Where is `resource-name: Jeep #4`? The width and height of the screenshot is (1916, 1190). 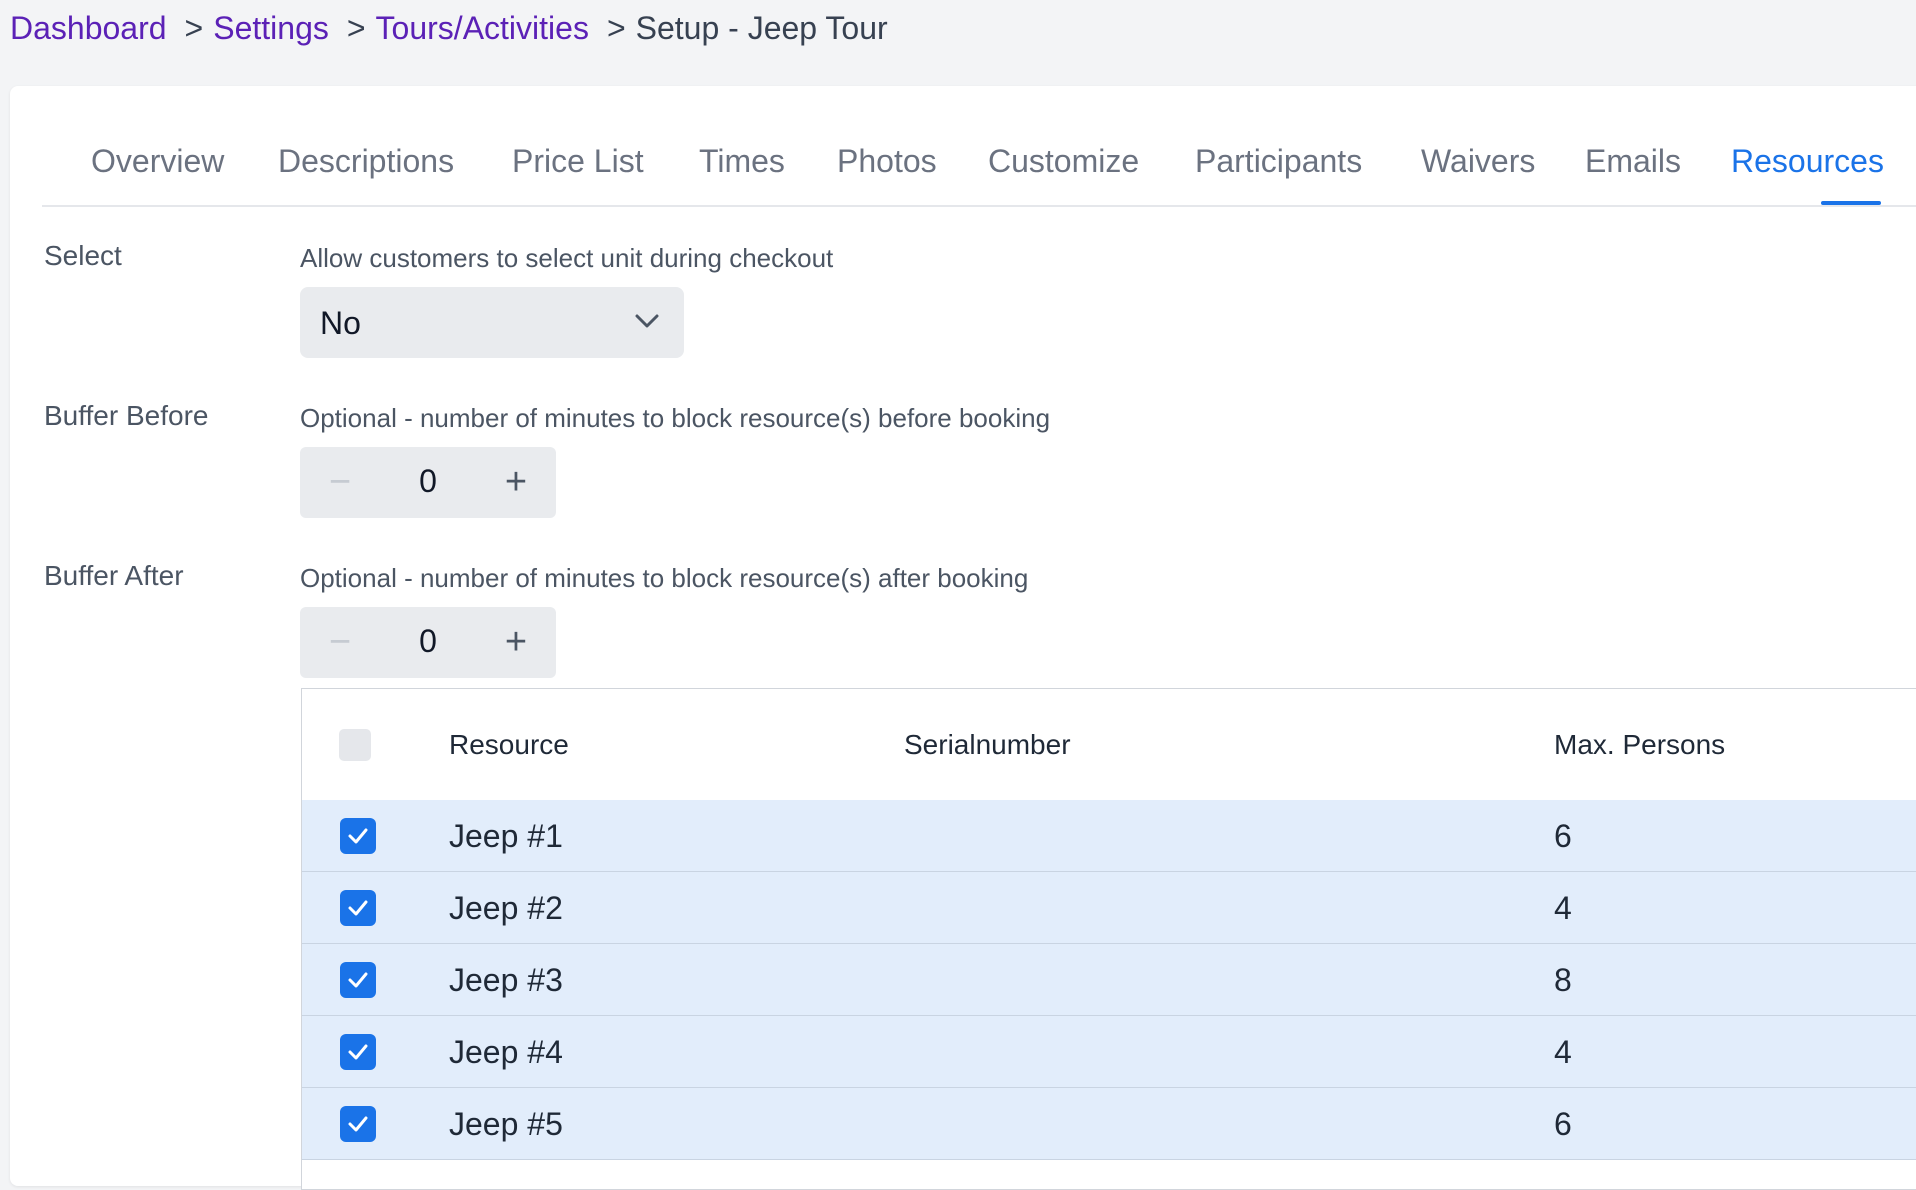
resource-name: Jeep #4 is located at coordinates (506, 1052).